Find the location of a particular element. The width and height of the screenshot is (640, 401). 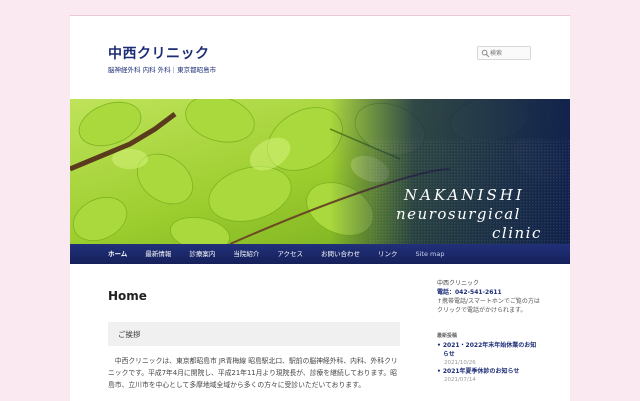

sidebar-news-item: • 2021・2022年末年始休業のお知らせ is located at coordinates (489, 350).